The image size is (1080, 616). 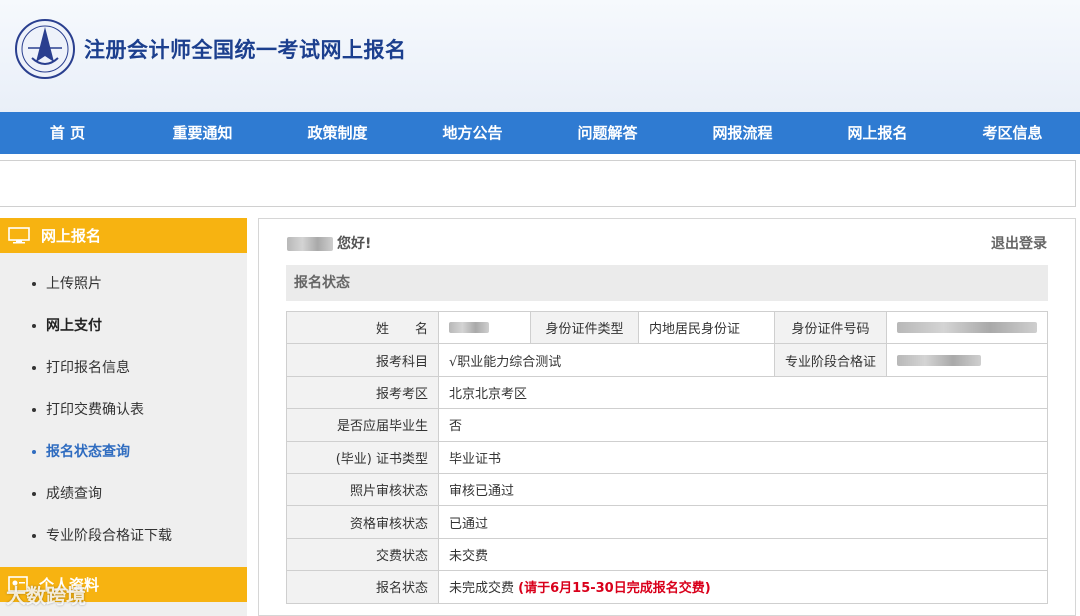 What do you see at coordinates (743, 489) in the screenshot?
I see `photo-review-value: 审核已通过` at bounding box center [743, 489].